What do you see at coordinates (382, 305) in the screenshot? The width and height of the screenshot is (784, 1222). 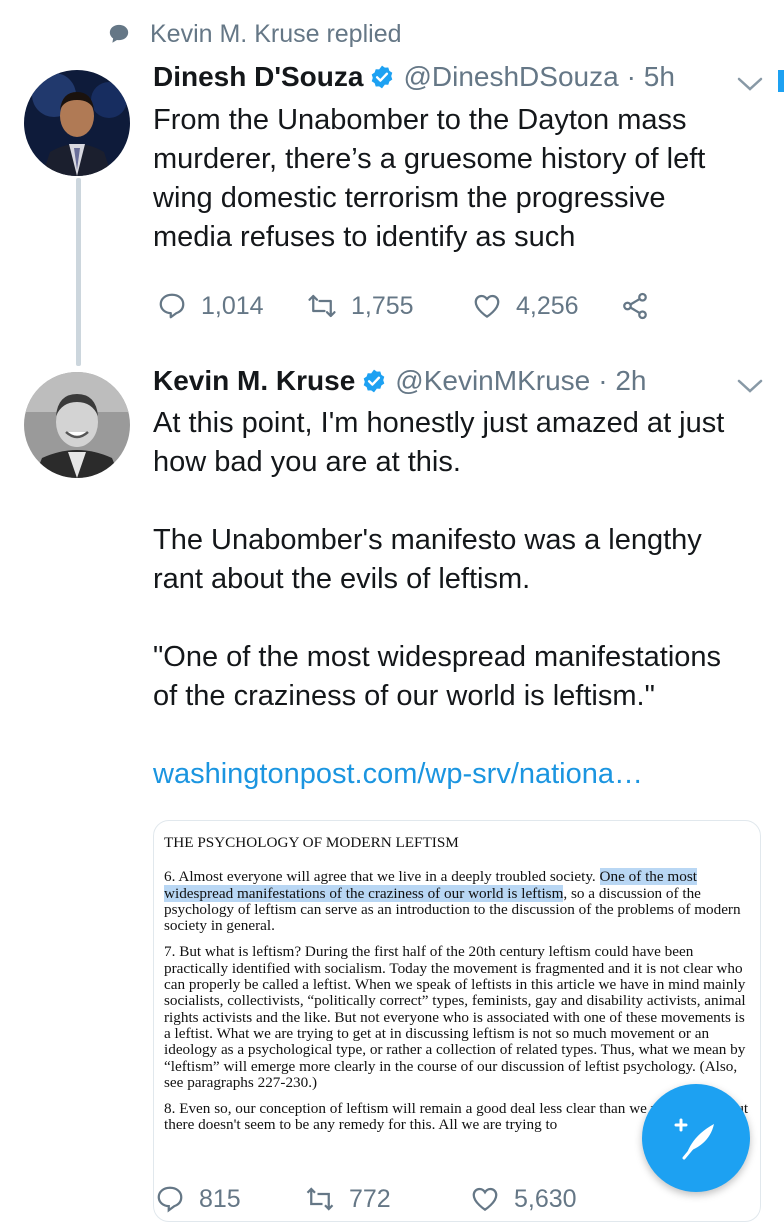 I see `retweet-count: 1,755` at bounding box center [382, 305].